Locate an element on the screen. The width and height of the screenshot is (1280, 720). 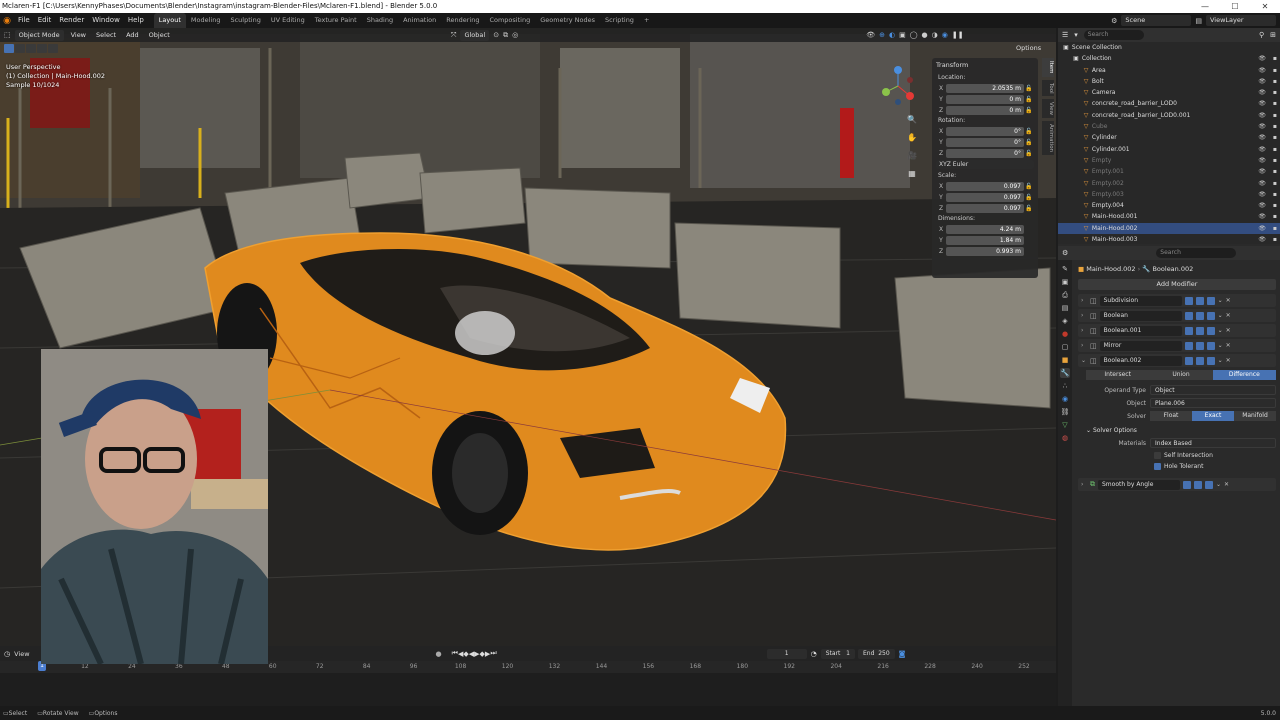
outliner-row: ▽ concrete_road_barrier_LOD0.001 👁 ▪ is located at coordinates (1169, 115).